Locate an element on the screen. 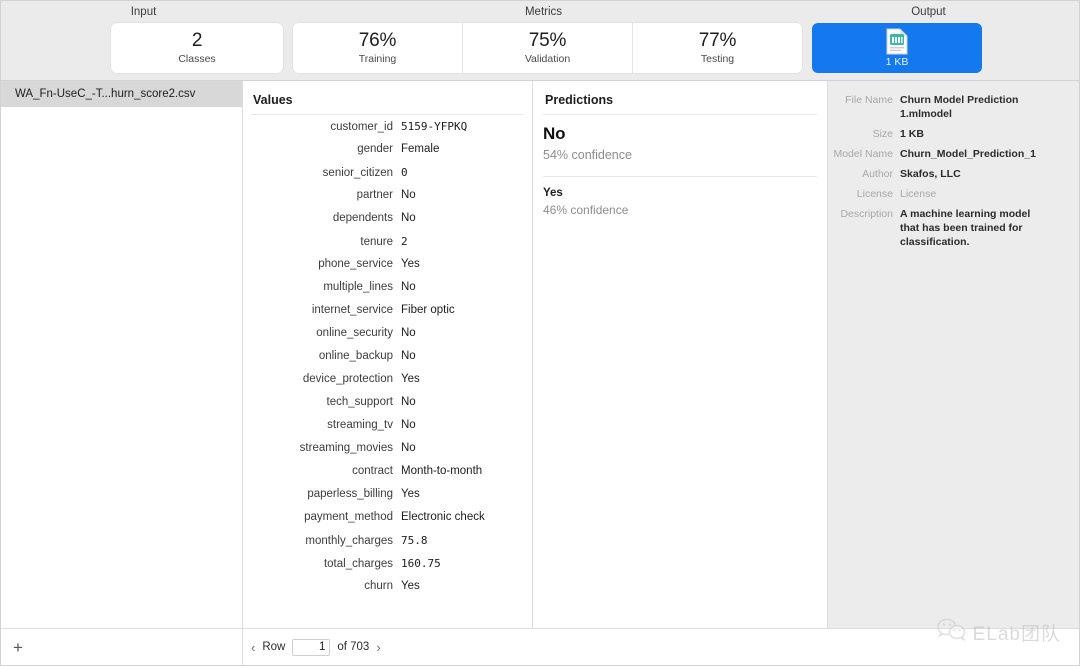 This screenshot has height=666, width=1080. value-row: customer_id 5159-YFPKQ is located at coordinates (387, 131).